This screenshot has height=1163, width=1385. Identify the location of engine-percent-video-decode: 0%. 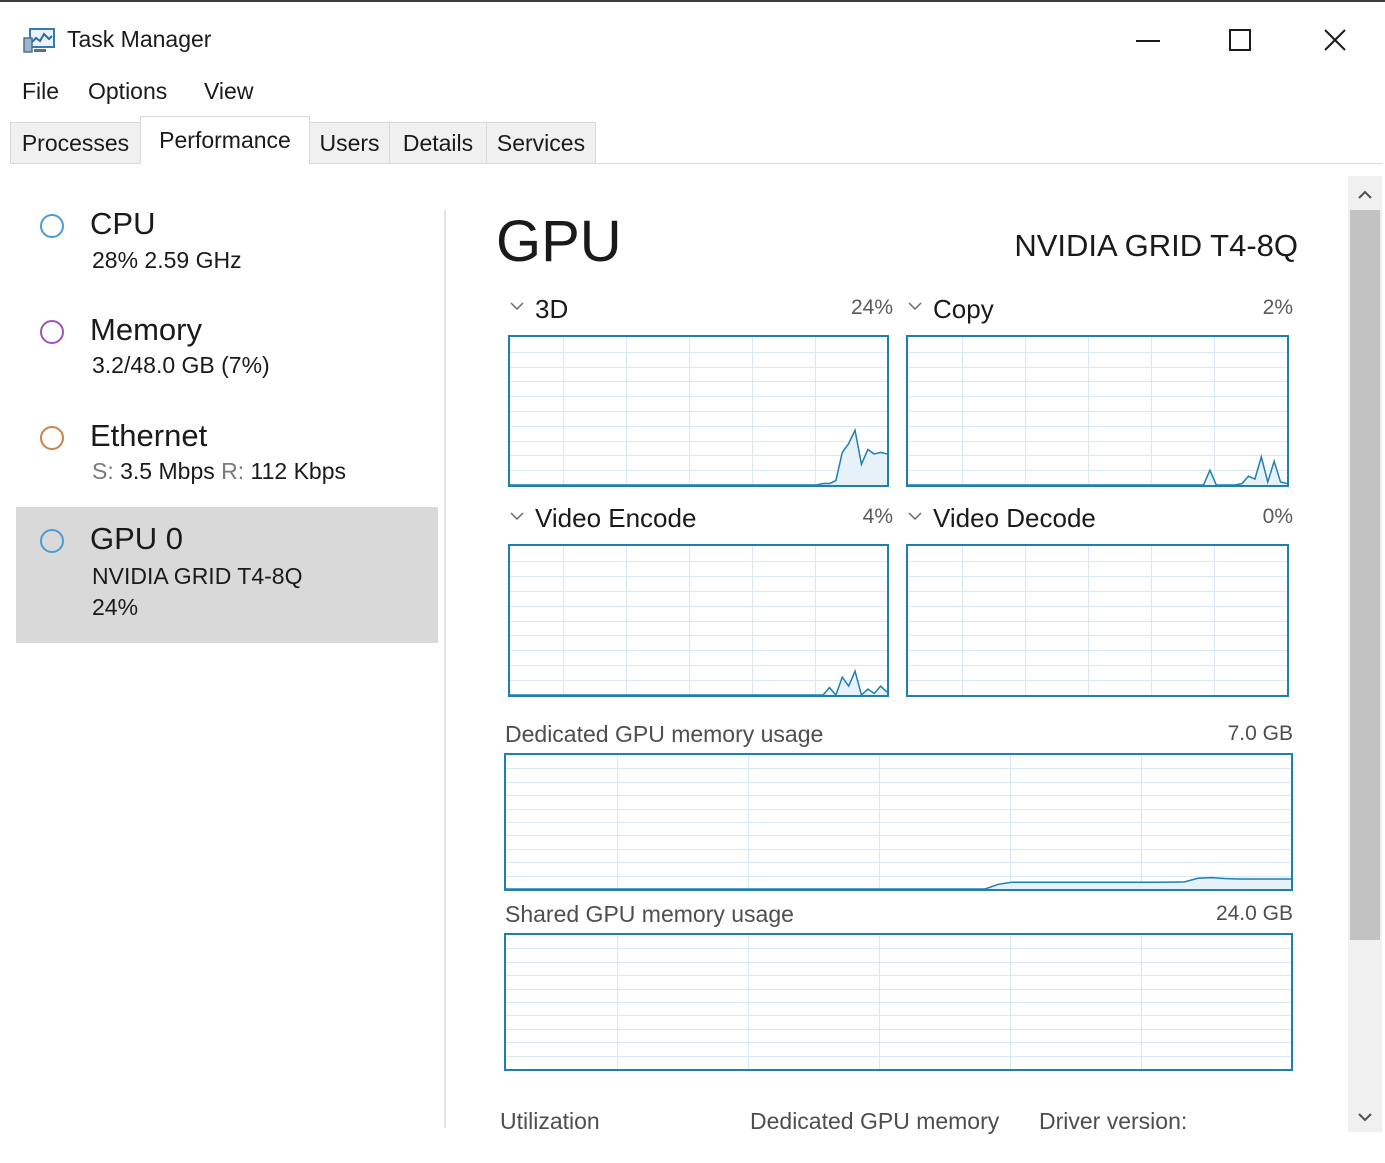
(1277, 516).